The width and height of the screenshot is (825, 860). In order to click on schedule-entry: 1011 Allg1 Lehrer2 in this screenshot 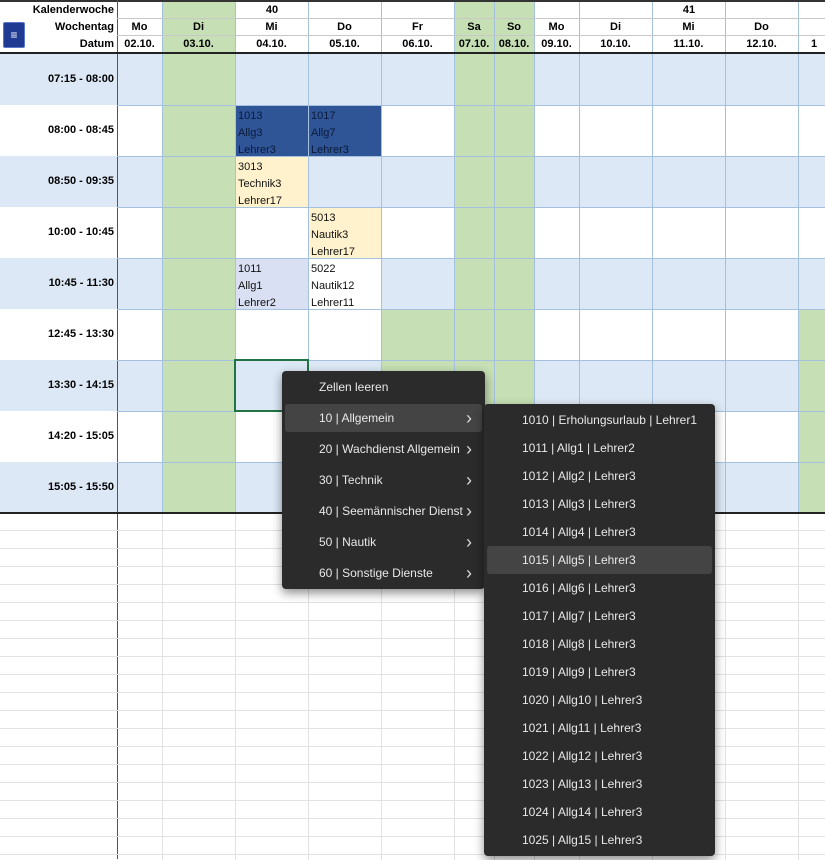, I will do `click(272, 284)`.